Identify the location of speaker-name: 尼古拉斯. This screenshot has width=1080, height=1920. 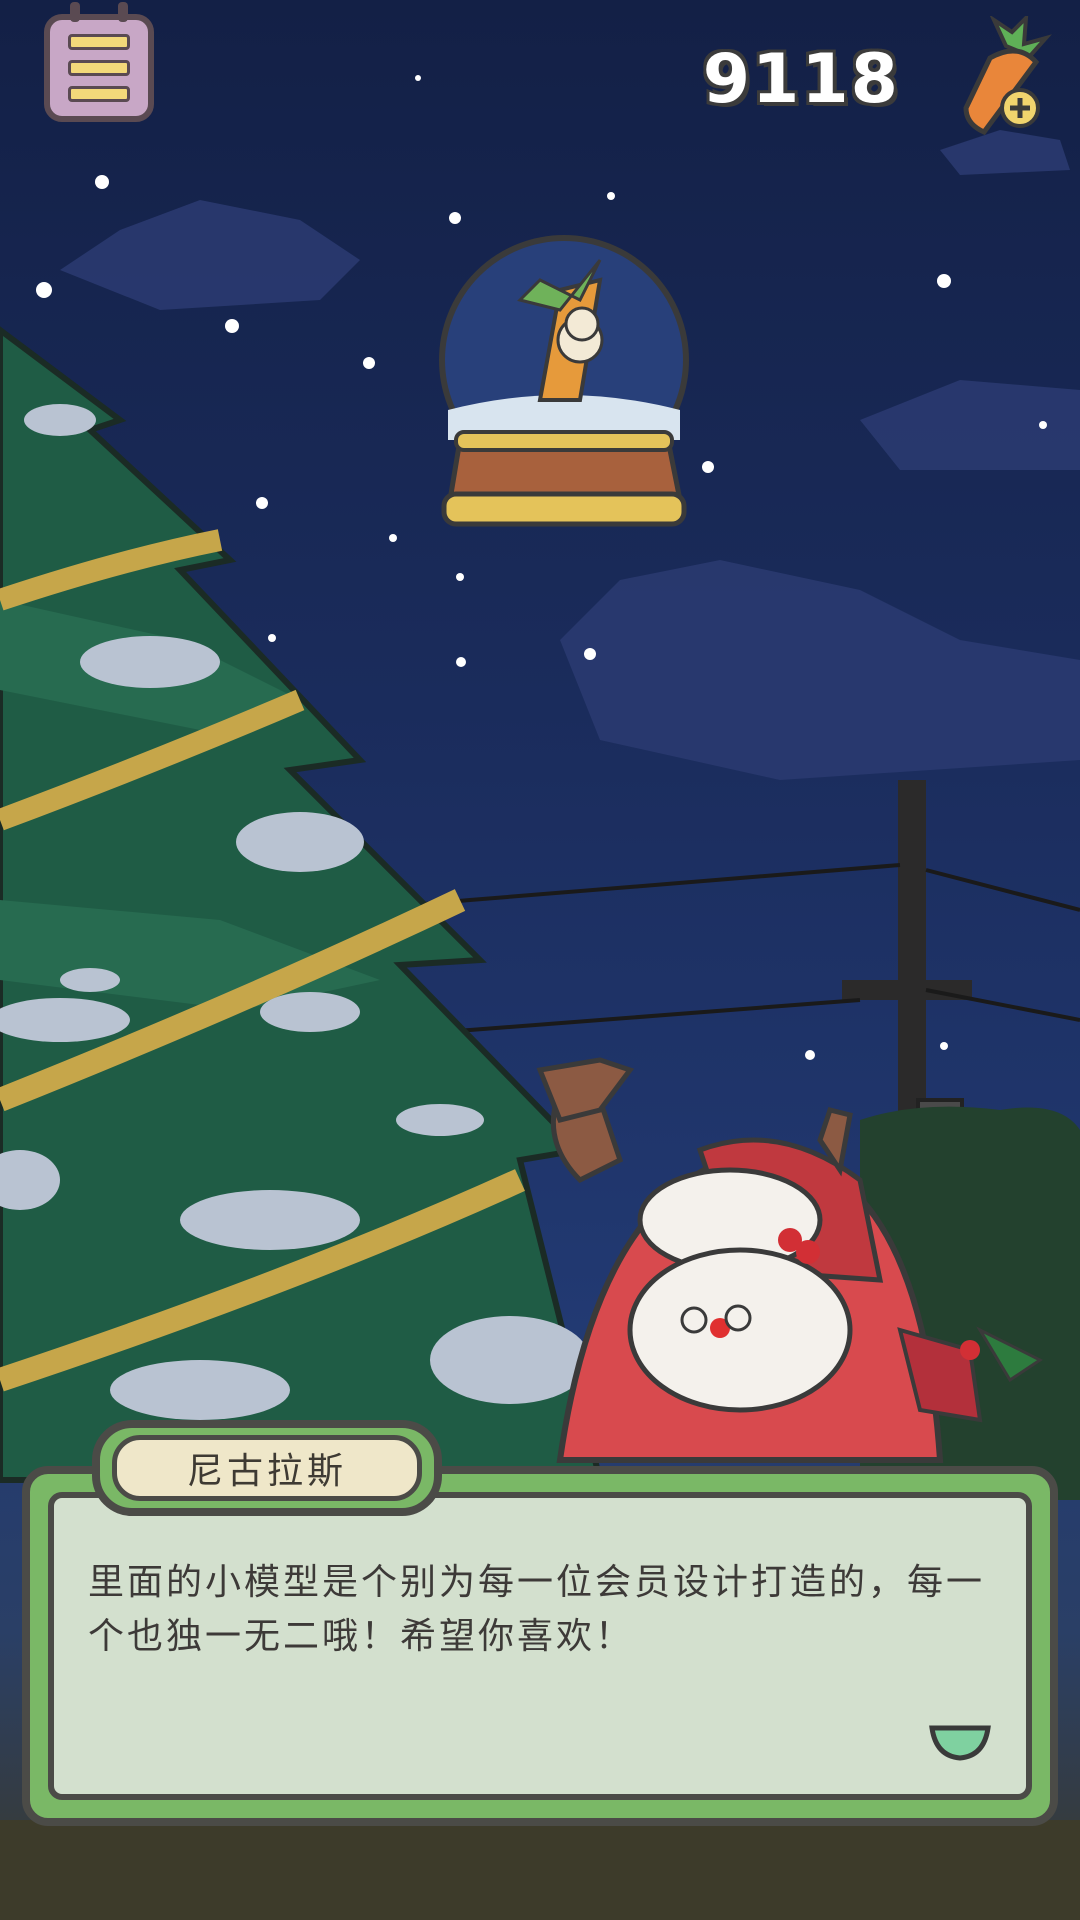
(267, 1468).